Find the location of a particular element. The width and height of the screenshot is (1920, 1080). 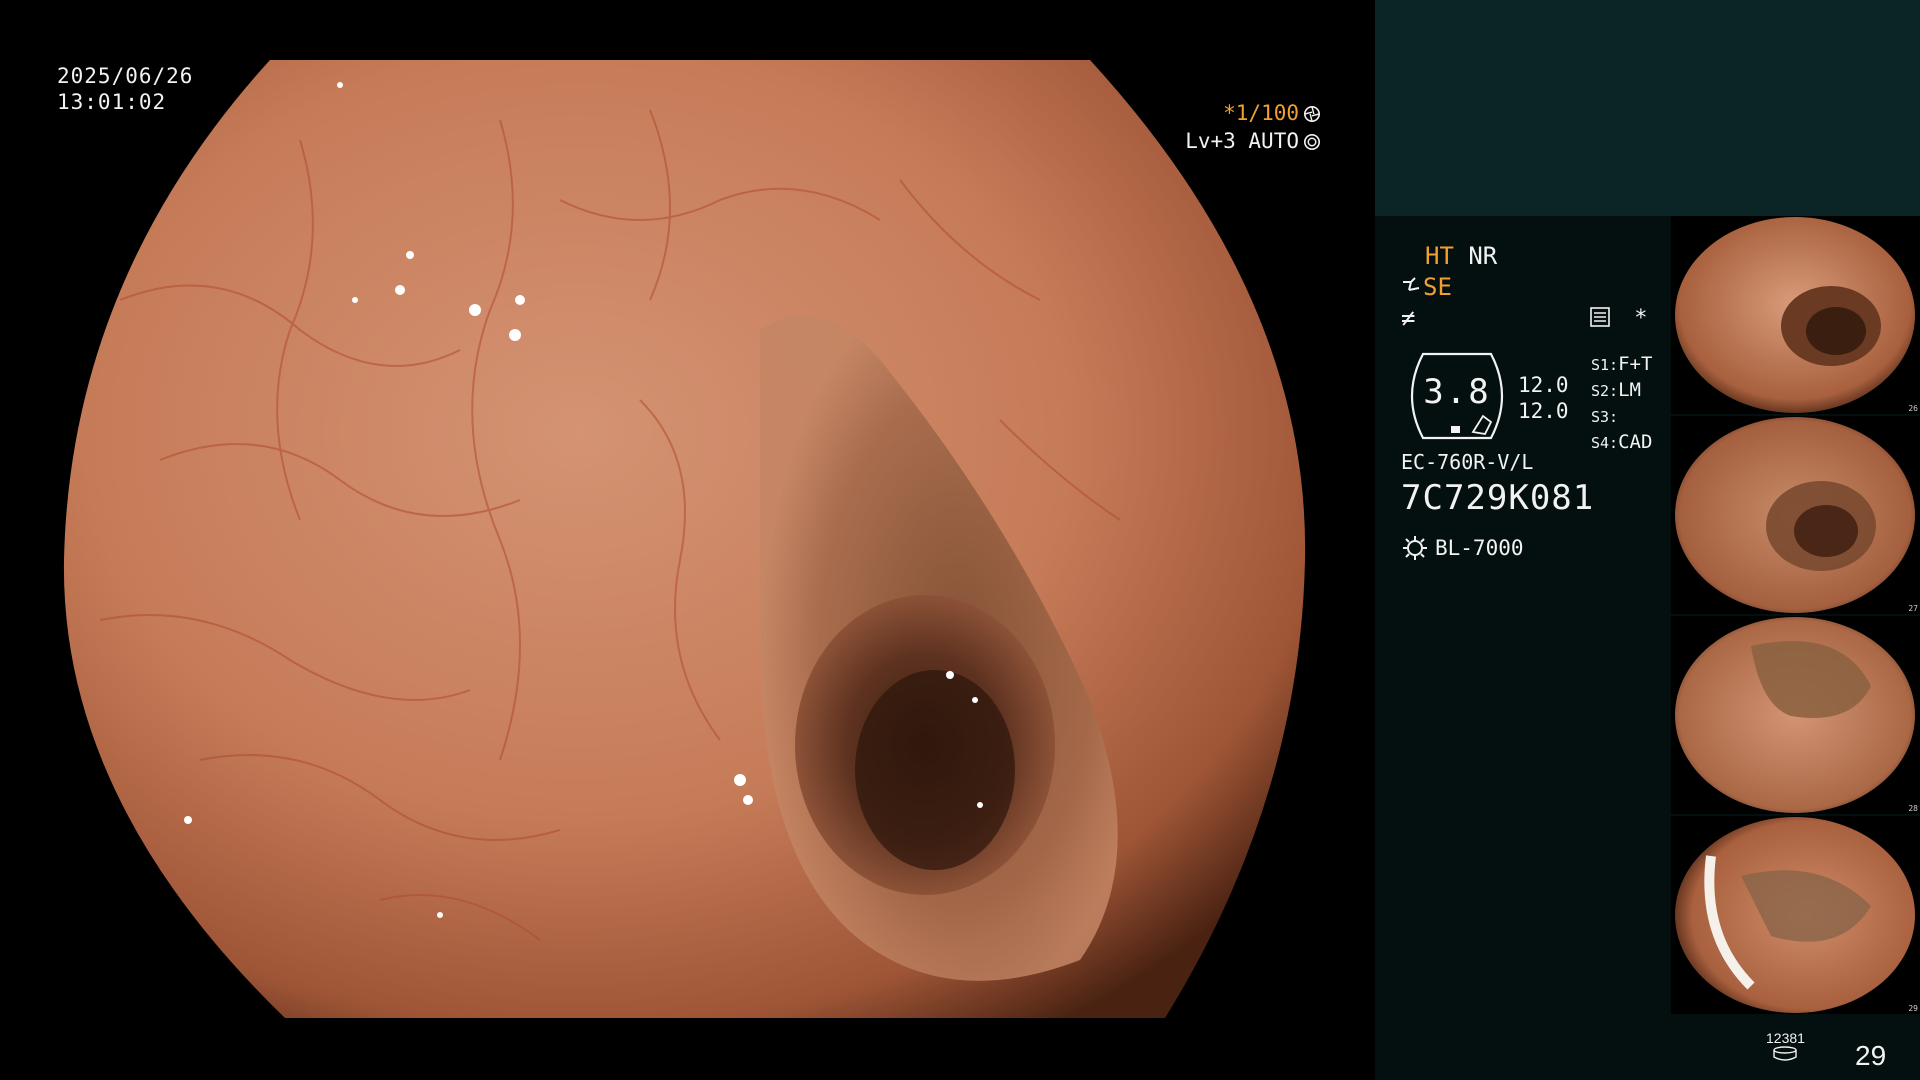

datetime-readout: 2025/06/26 13:01:02 is located at coordinates (125, 89).